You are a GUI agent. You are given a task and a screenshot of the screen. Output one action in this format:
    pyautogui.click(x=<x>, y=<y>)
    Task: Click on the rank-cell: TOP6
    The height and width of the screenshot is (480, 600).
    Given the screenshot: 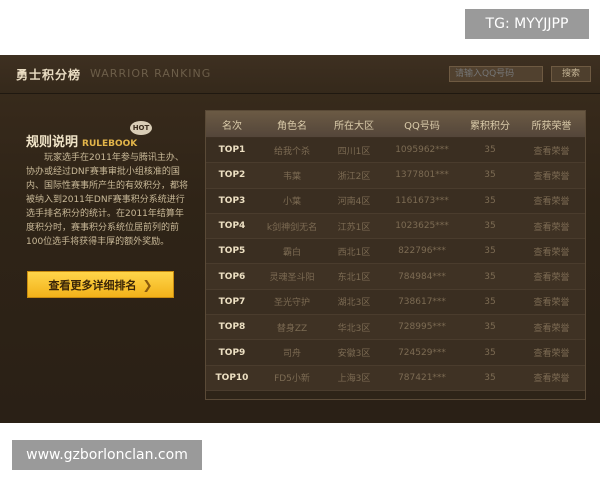 What is the action you would take?
    pyautogui.click(x=232, y=276)
    